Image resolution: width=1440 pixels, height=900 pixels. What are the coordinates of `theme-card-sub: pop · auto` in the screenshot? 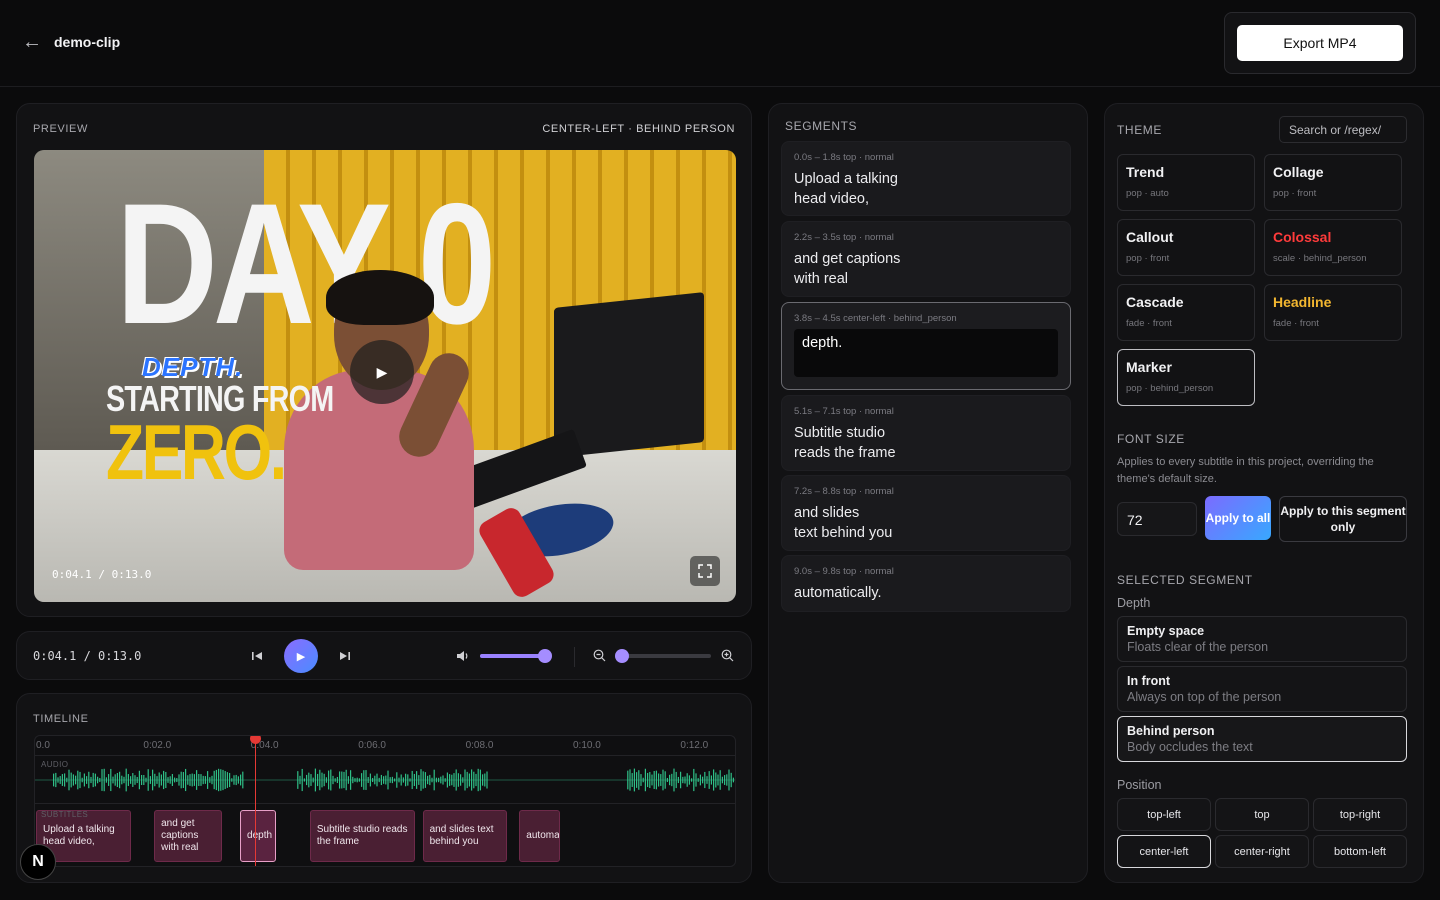 It's located at (1147, 193).